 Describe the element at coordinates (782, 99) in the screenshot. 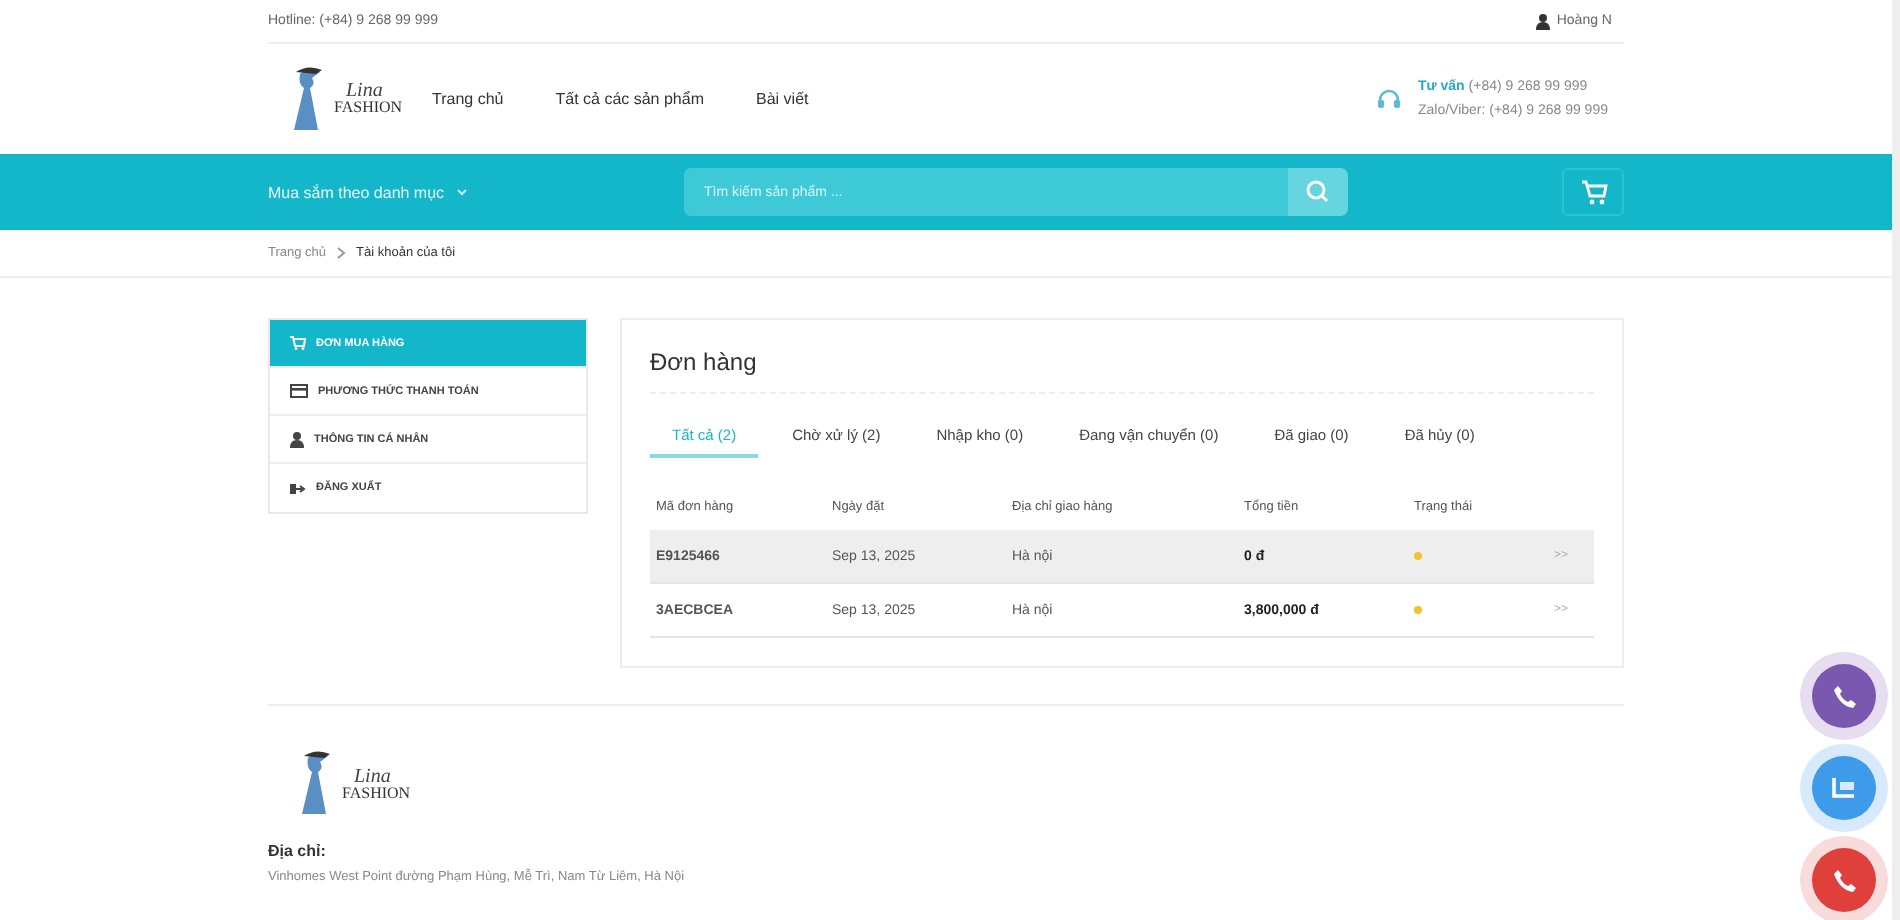

I see `nav-link: Bài viết` at that location.